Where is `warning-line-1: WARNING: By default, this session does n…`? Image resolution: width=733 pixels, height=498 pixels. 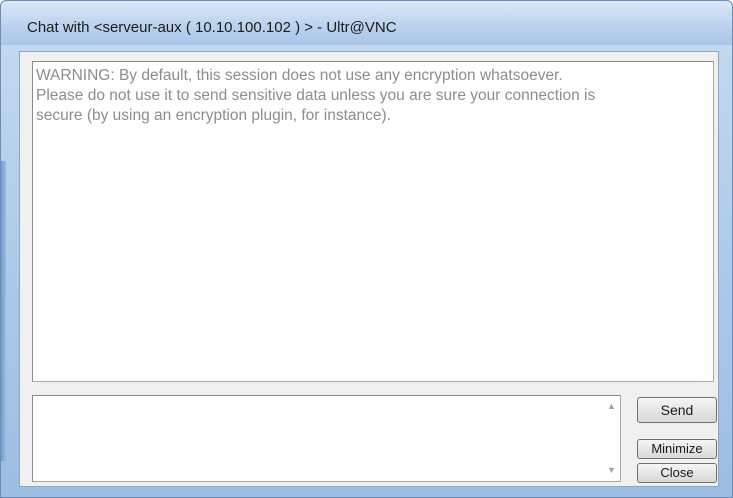
warning-line-1: WARNING: By default, this session does n… is located at coordinates (299, 75).